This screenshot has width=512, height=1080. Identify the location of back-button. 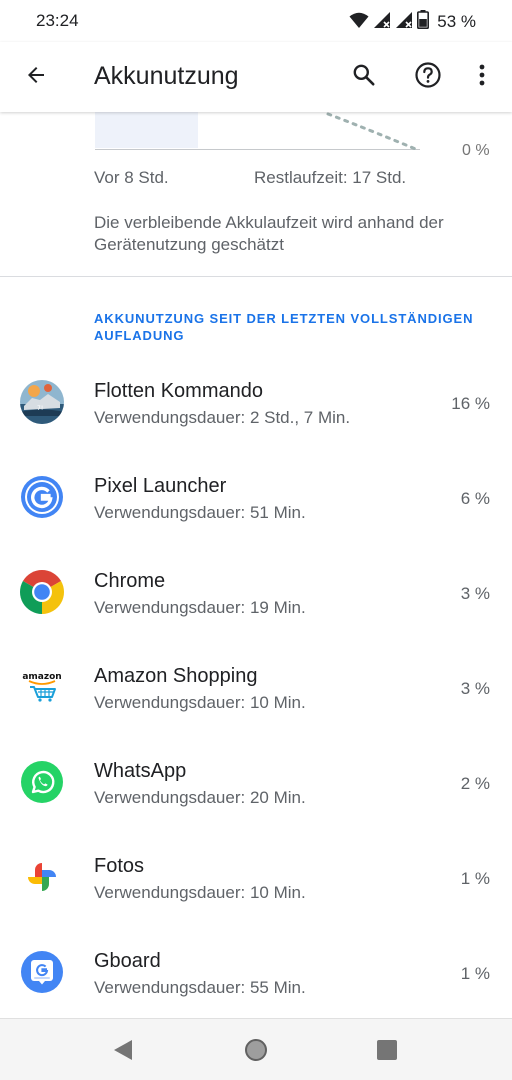
(36, 77).